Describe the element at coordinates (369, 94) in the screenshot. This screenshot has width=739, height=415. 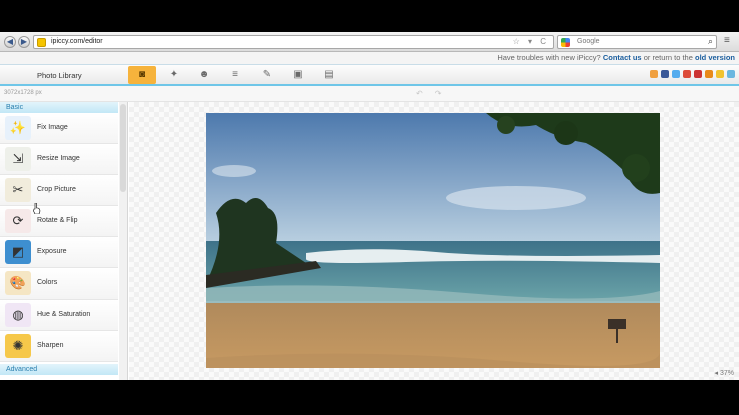
I see `info-bar: 3072x1728 px ↶↷` at that location.